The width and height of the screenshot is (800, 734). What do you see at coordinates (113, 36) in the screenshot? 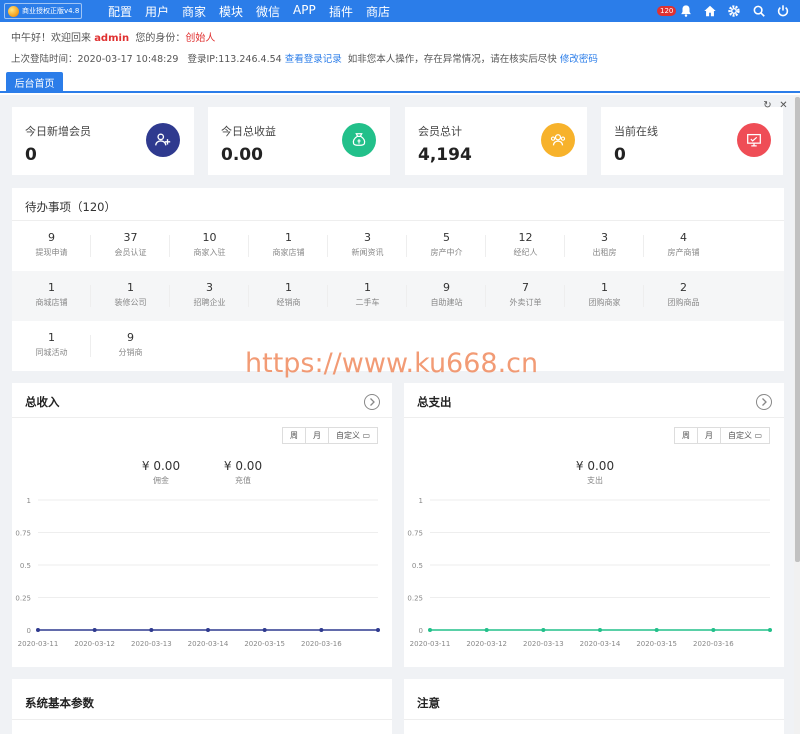
I see `welcome-line: 中午好！欢迎回来 admin 您的身份：创始人` at bounding box center [113, 36].